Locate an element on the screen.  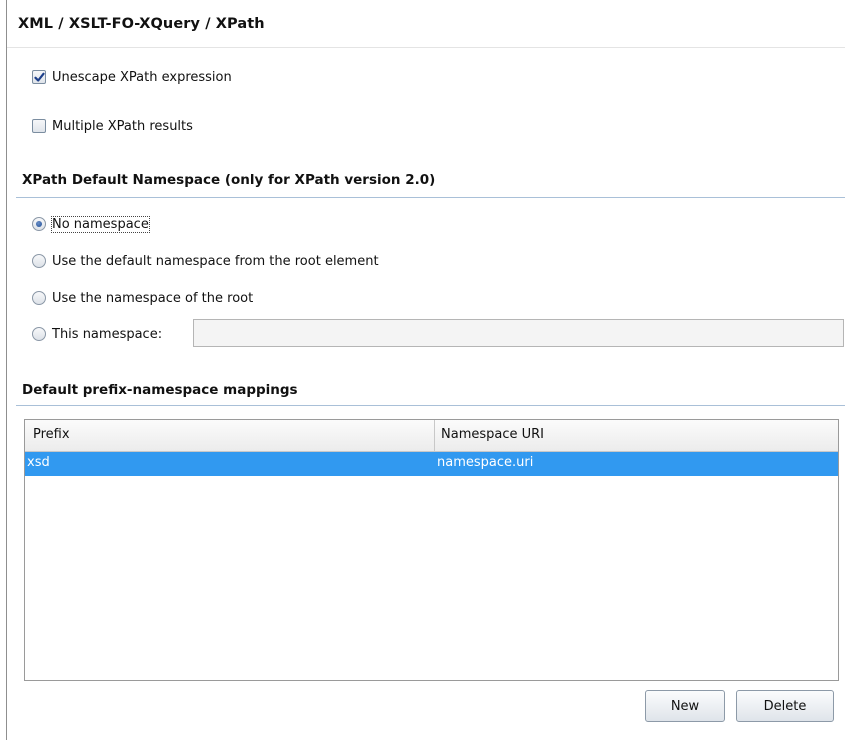
page-title: XML / XSLT-FO-XQuery / XPath is located at coordinates (141, 24).